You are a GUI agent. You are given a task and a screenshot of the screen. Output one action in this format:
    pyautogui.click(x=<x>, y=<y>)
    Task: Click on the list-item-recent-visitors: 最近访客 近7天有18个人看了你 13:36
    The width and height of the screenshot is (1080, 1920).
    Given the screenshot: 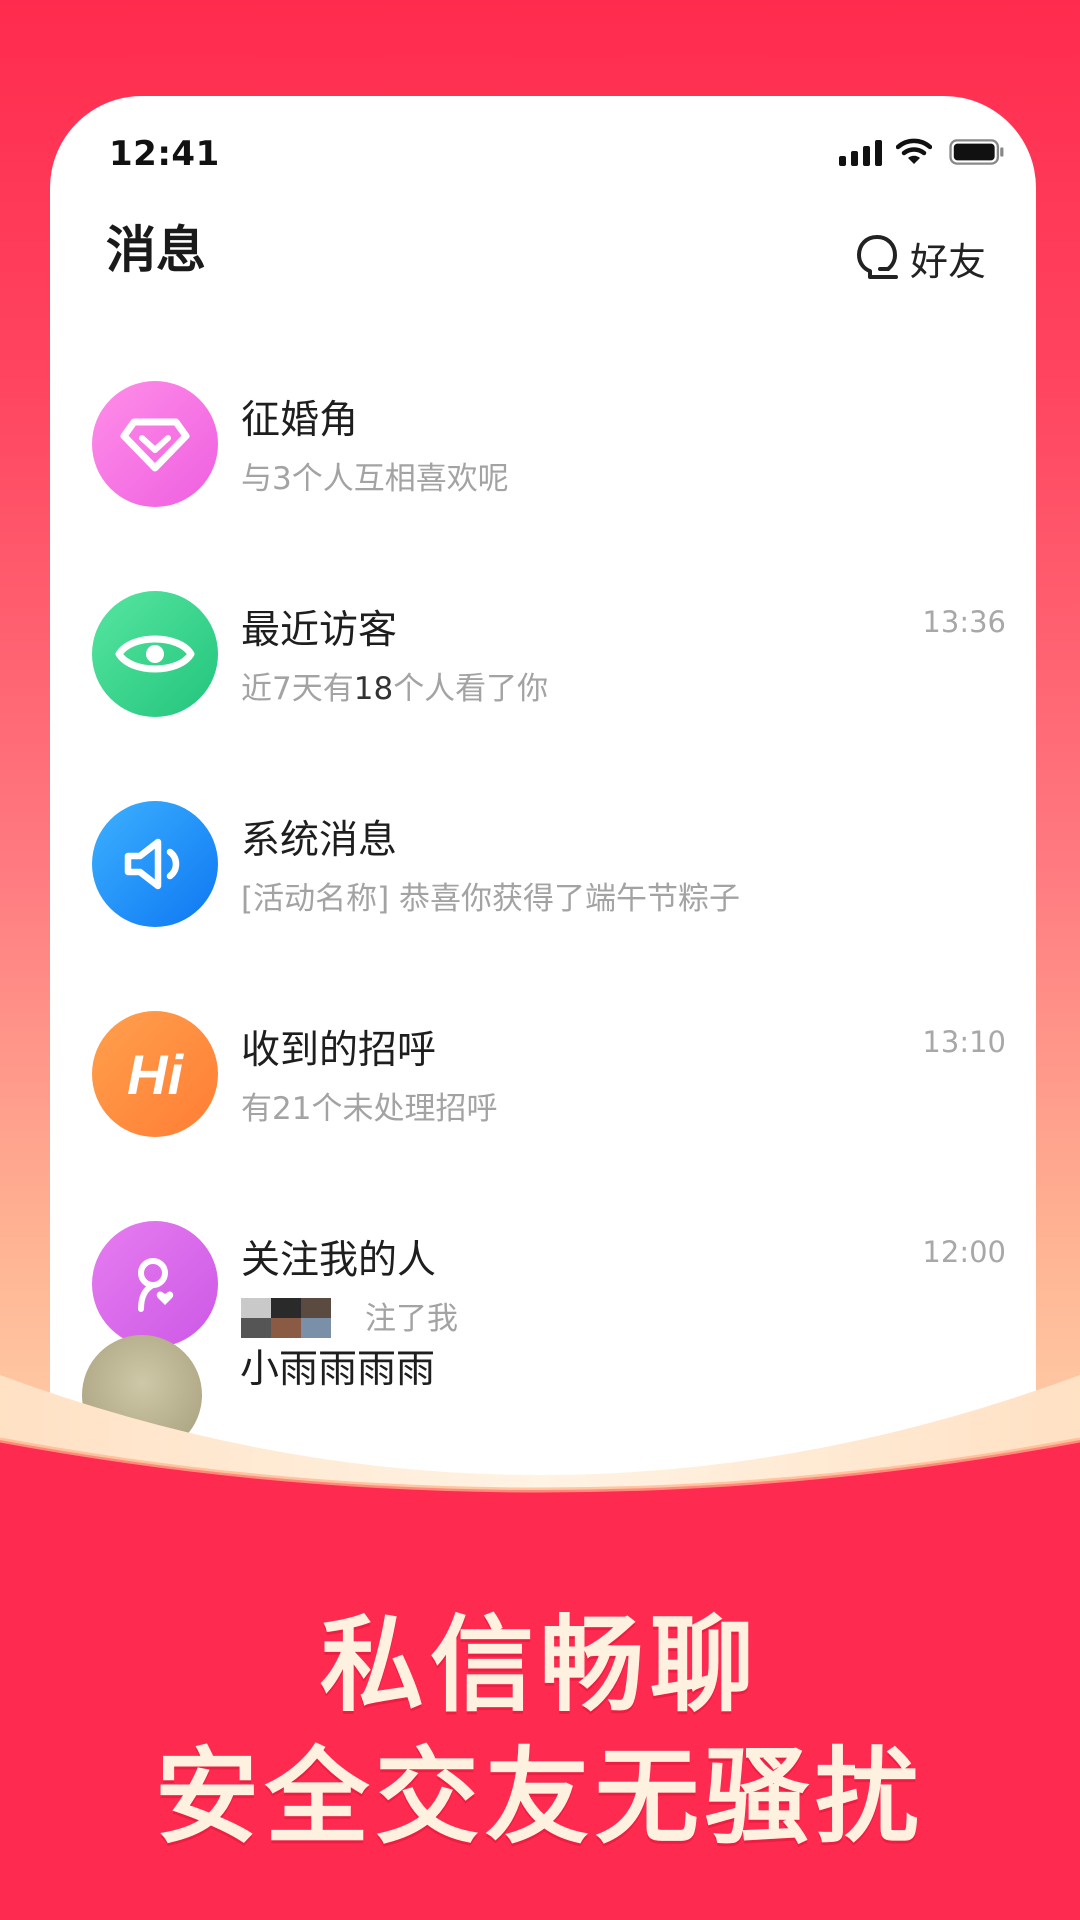 What is the action you would take?
    pyautogui.click(x=543, y=671)
    